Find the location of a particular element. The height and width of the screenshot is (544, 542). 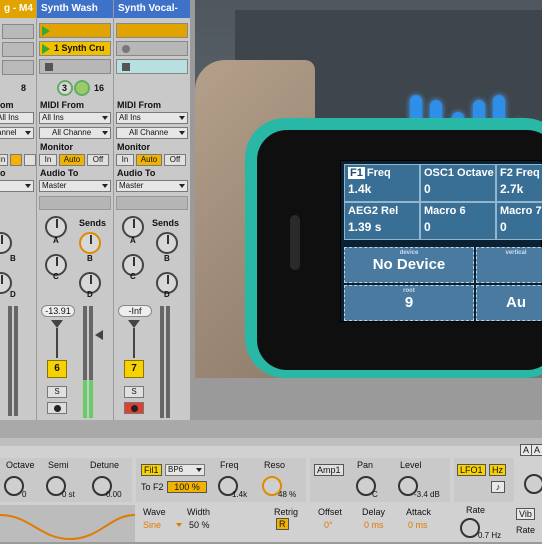

right-button: Au is located at coordinates (509, 303).